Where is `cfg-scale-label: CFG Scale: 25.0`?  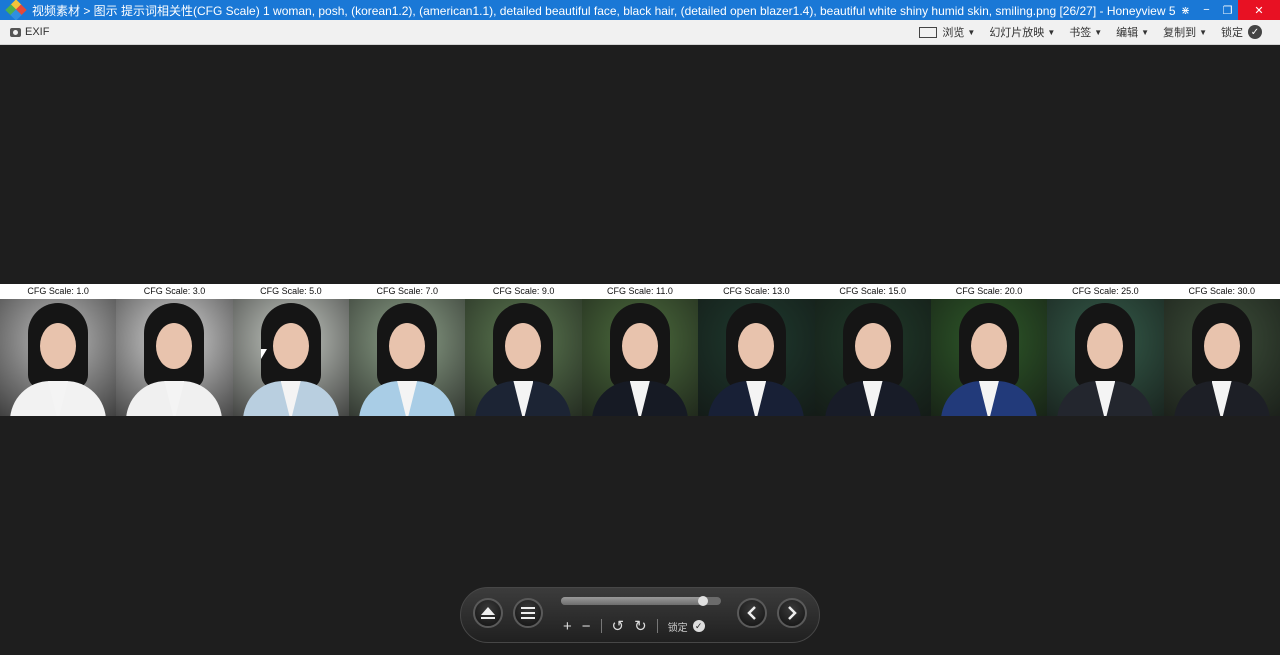
cfg-scale-label: CFG Scale: 25.0 is located at coordinates (1105, 291).